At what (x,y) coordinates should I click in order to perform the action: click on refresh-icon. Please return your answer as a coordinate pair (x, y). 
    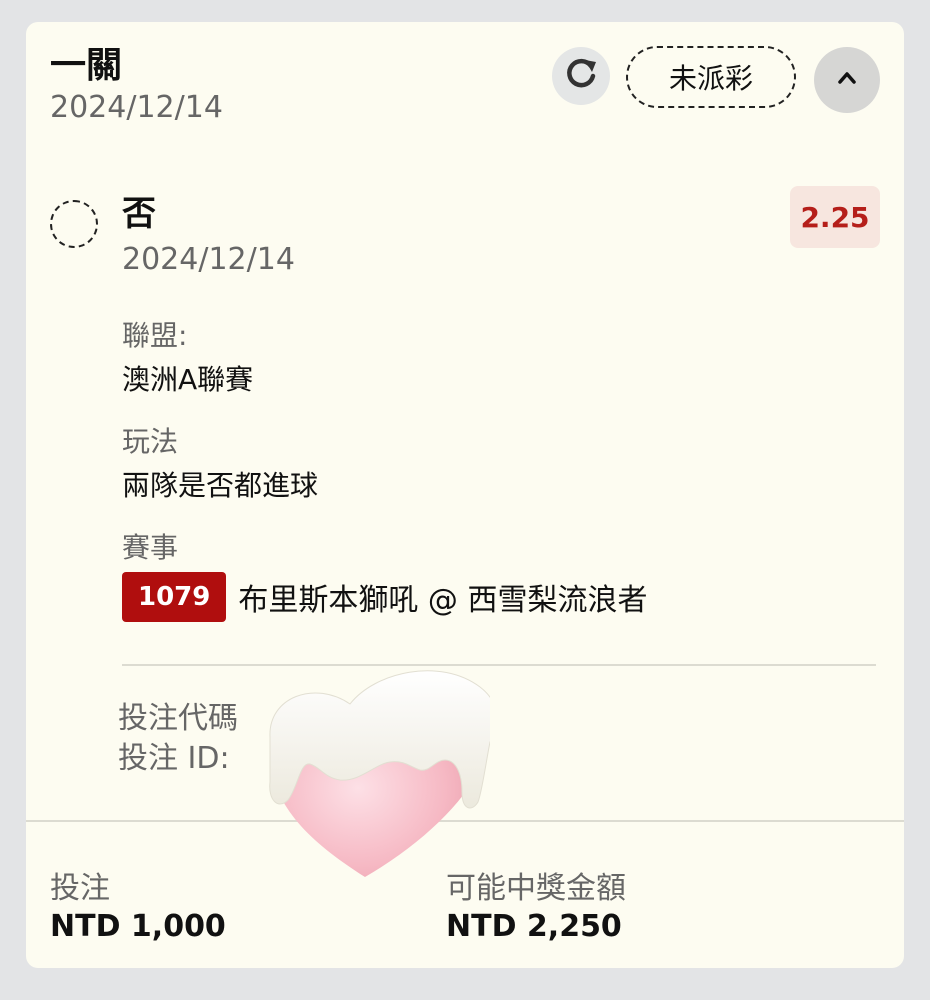
    Looking at the image, I should click on (581, 76).